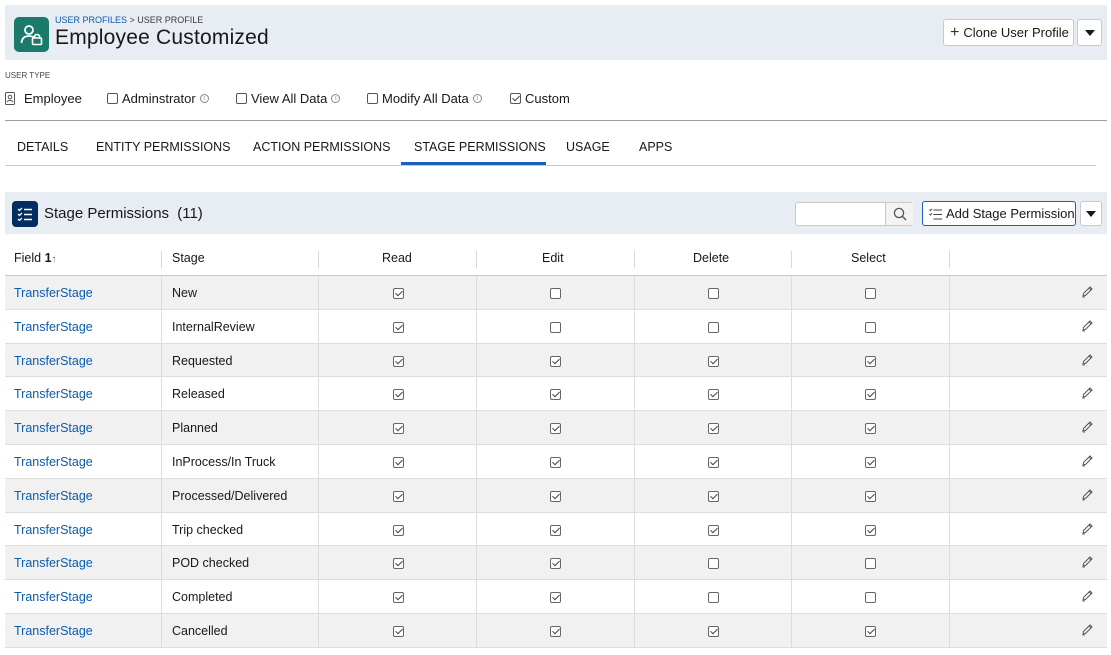  Describe the element at coordinates (711, 258) in the screenshot. I see `column-header-delete: Delete` at that location.